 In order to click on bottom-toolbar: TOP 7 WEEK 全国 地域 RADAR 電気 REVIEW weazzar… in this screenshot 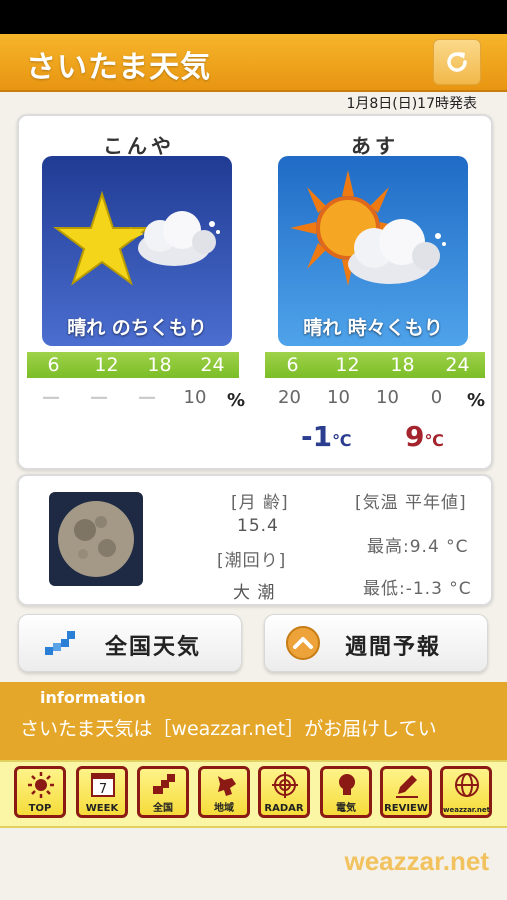, I will do `click(253, 794)`.